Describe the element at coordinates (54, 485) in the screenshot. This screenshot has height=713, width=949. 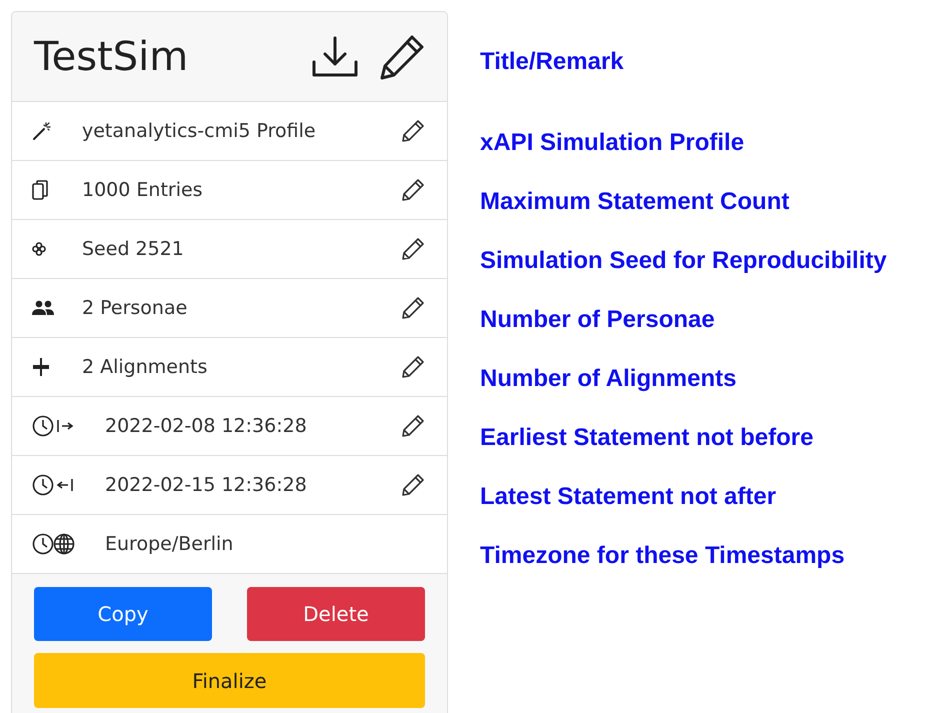
I see `clock-arrow-left-icon` at that location.